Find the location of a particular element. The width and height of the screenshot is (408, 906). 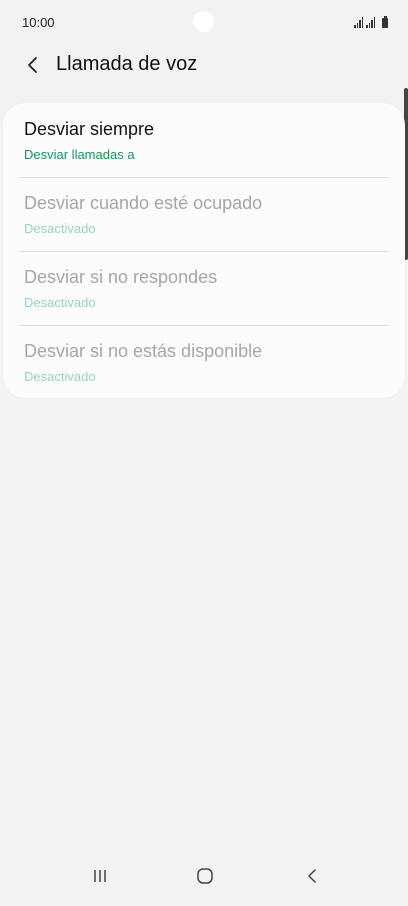

home-button is located at coordinates (205, 876).